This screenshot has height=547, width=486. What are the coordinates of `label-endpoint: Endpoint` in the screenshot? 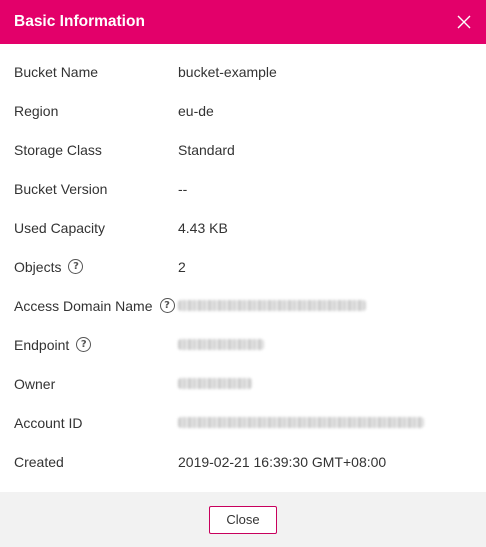 It's located at (42, 344).